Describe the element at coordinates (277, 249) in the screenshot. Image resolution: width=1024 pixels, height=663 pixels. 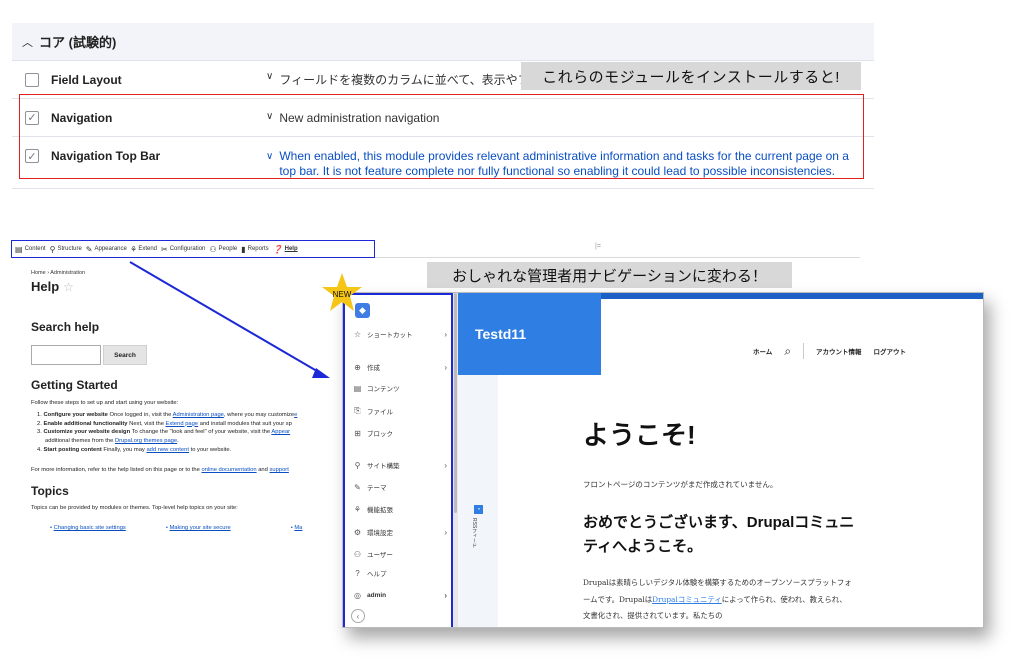
I see `help-icon: ❓` at that location.